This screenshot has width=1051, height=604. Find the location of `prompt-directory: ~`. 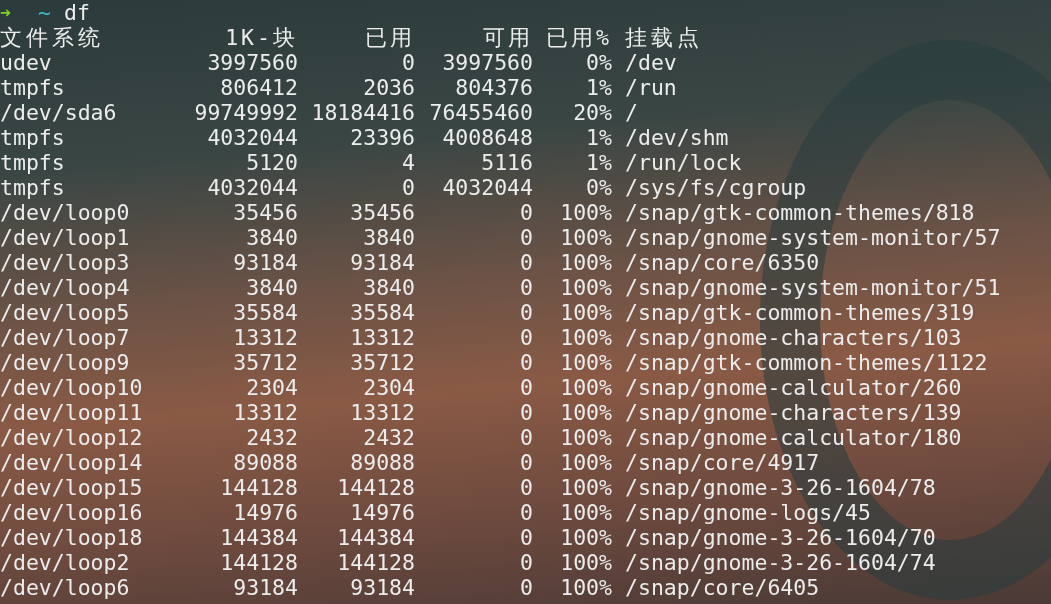

prompt-directory: ~ is located at coordinates (45, 12).